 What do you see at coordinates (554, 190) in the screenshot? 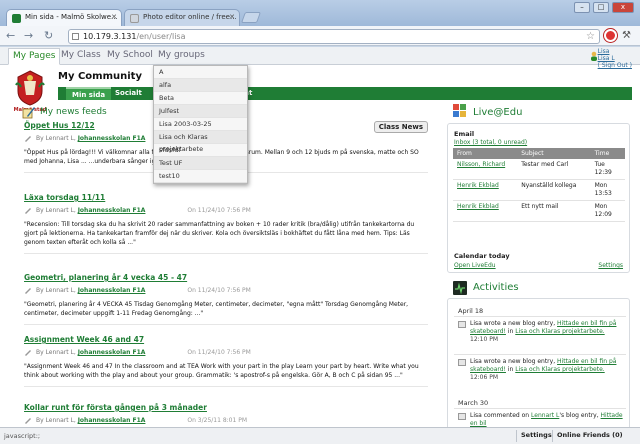
I see `mail-subject: Nyanställd kollega` at bounding box center [554, 190].